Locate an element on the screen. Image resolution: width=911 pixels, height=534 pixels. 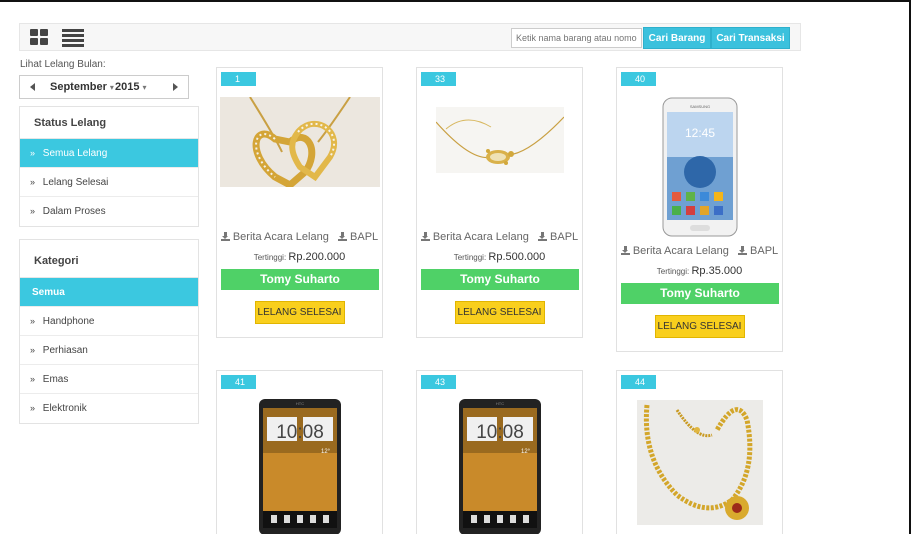
auction-card: 44 is located at coordinates (699, 452).